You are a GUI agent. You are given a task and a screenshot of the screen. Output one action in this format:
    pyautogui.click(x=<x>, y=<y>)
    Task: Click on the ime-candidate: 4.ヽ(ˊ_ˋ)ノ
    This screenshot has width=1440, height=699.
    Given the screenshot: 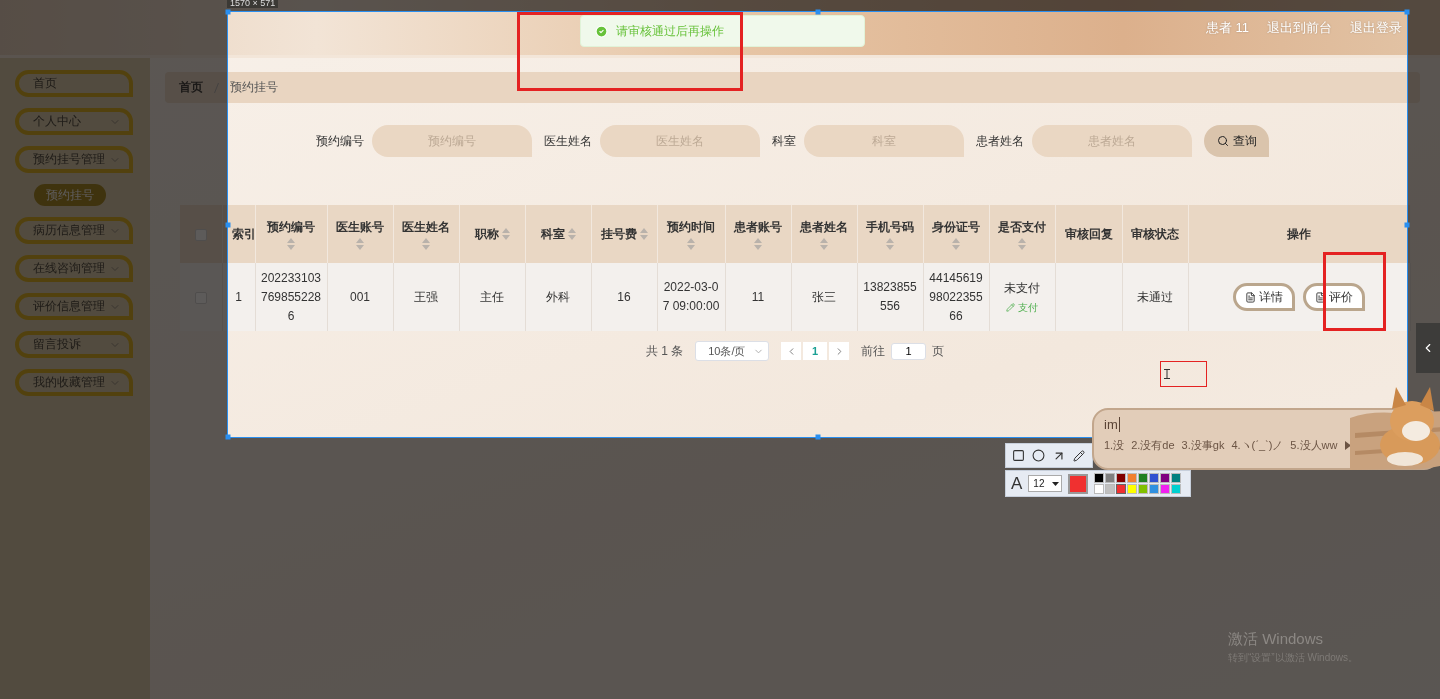 What is the action you would take?
    pyautogui.click(x=1257, y=445)
    